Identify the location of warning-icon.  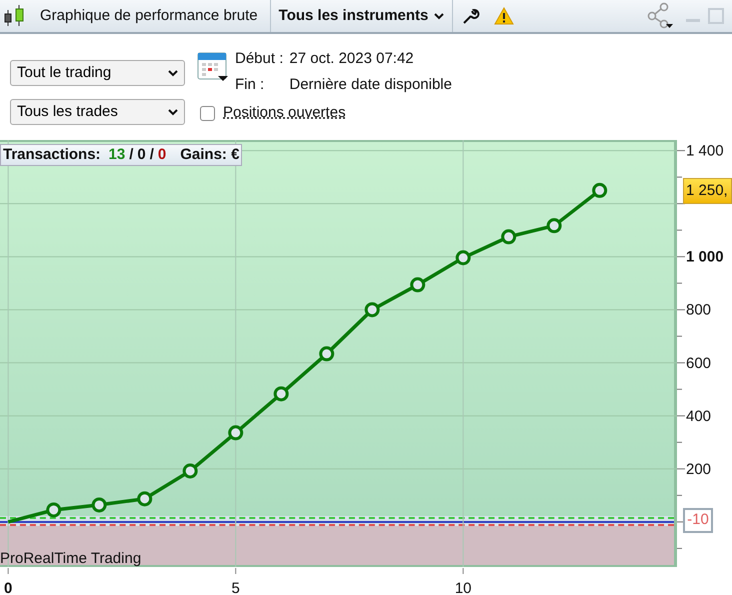
(504, 16).